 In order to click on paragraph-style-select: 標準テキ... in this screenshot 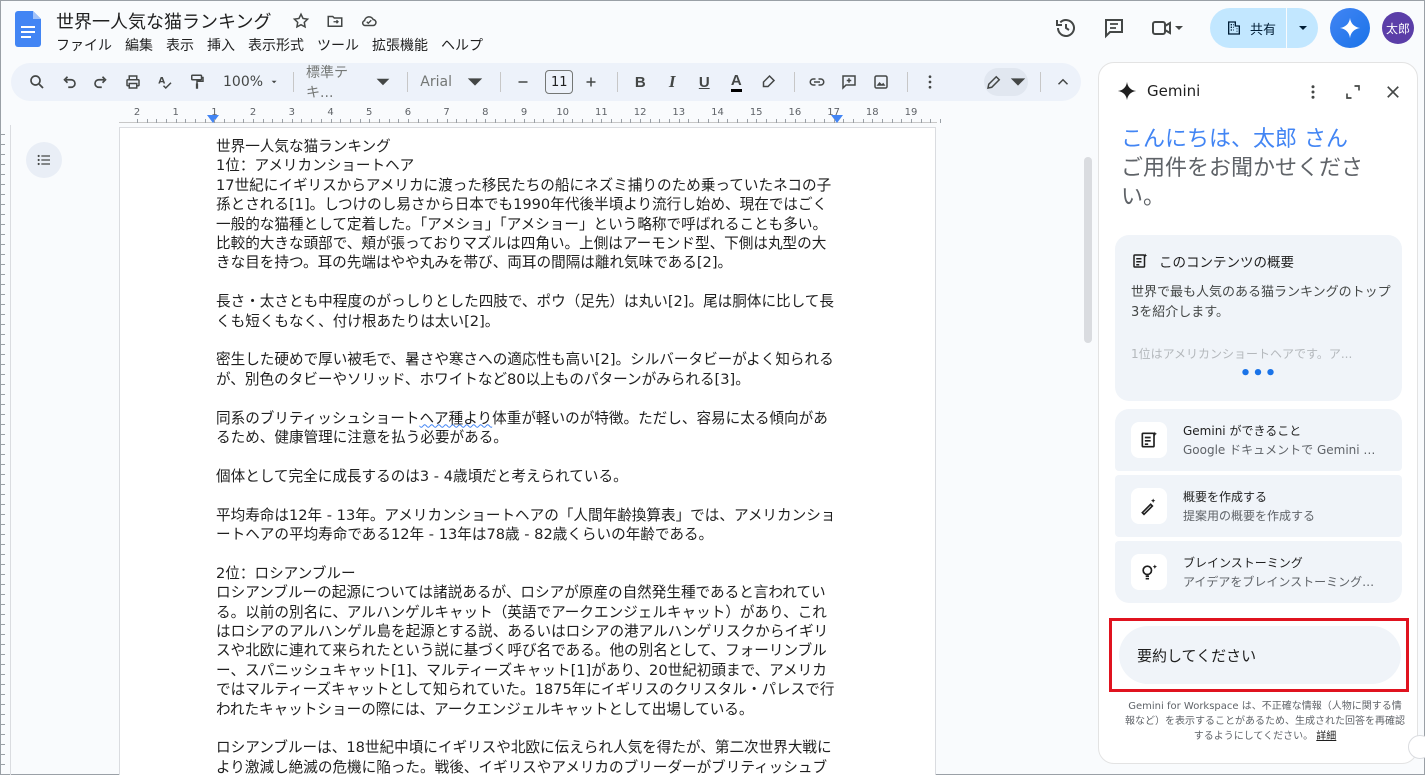, I will do `click(348, 83)`.